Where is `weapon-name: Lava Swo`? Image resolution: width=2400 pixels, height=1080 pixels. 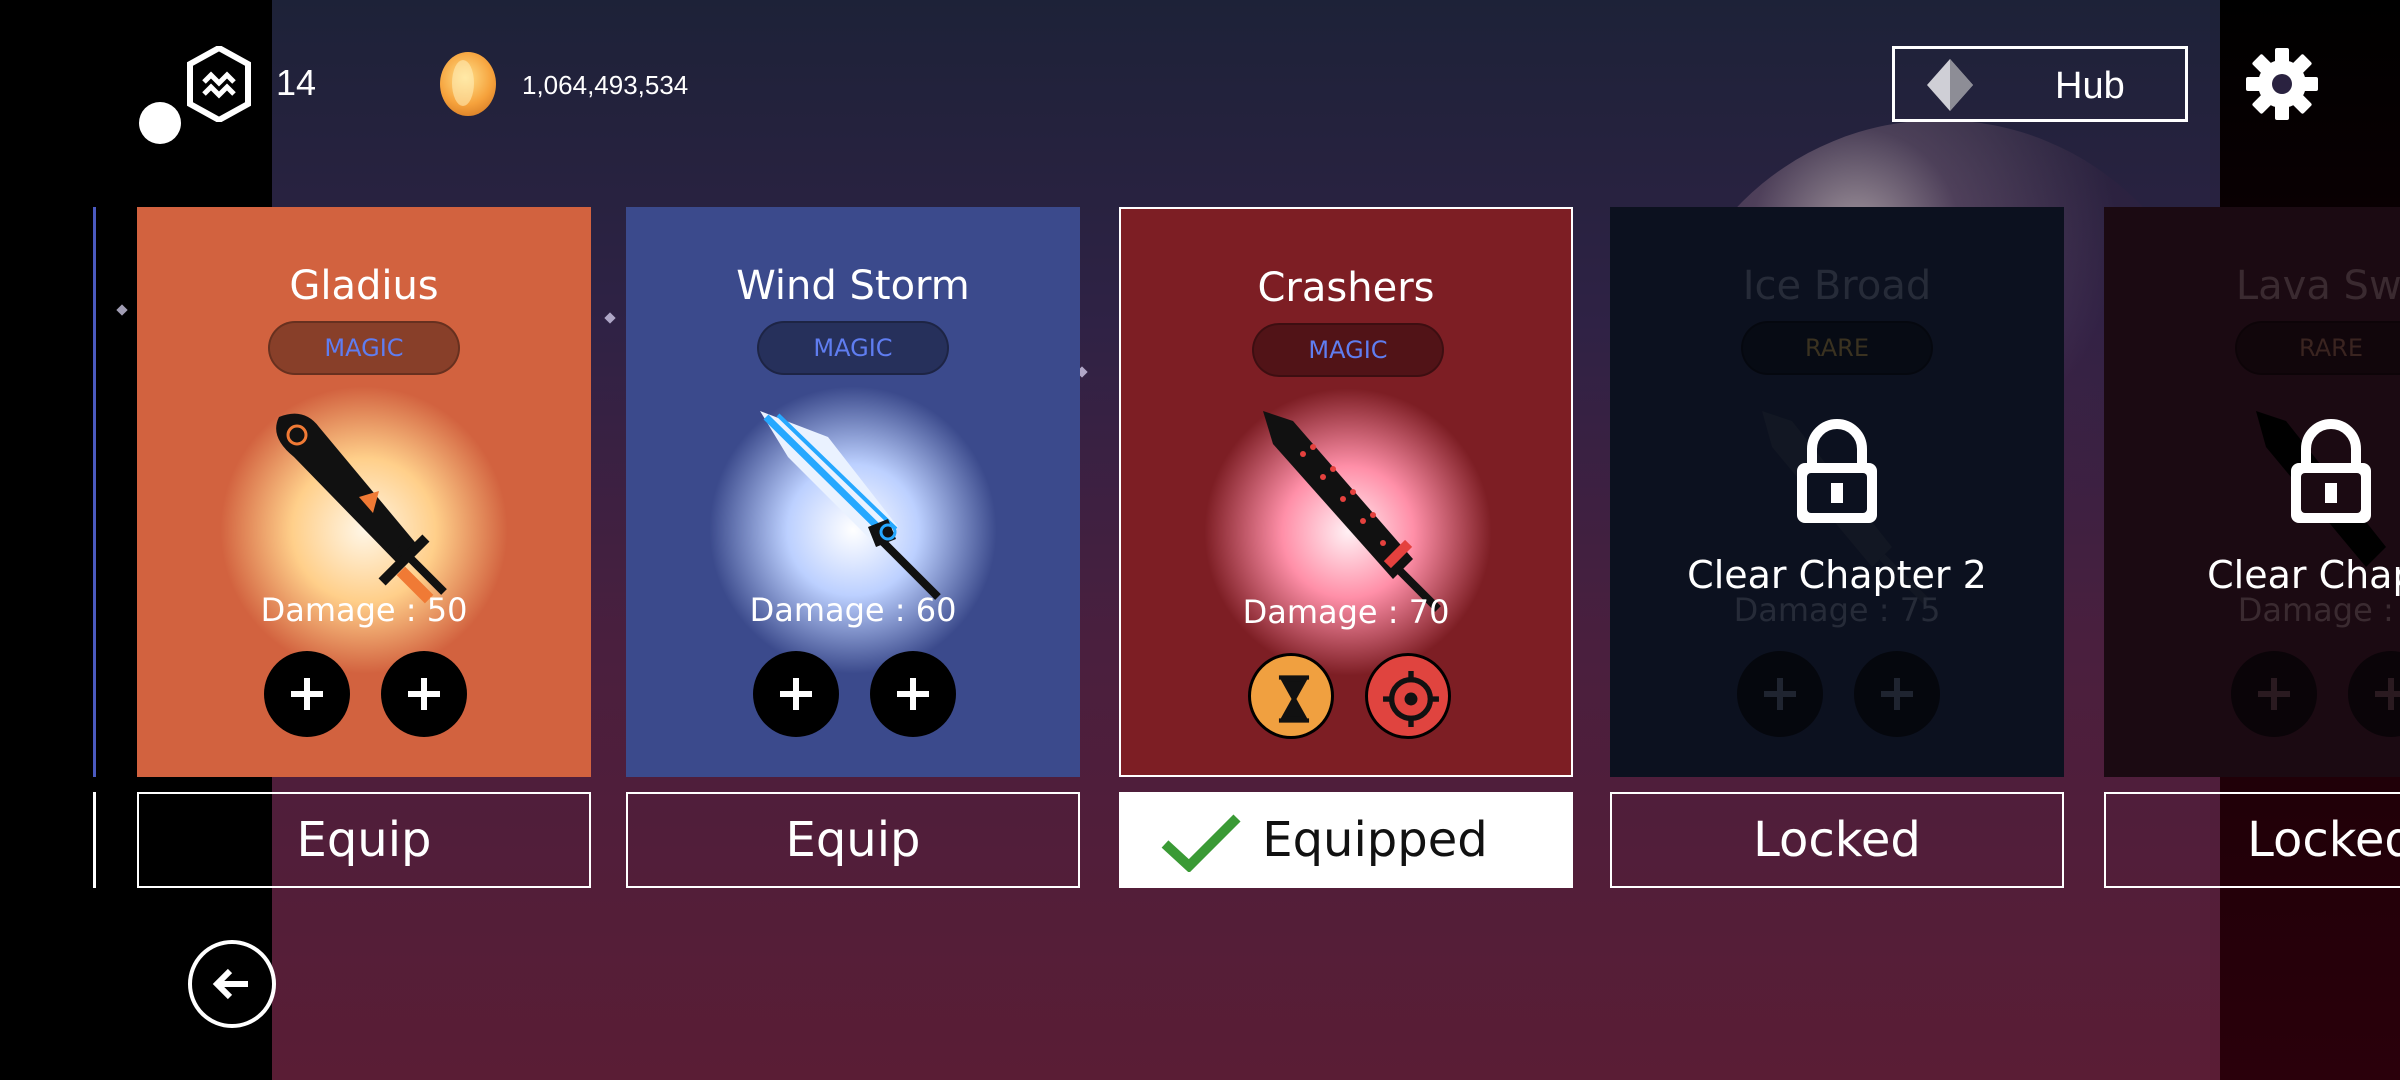 weapon-name: Lava Swo is located at coordinates (2317, 286).